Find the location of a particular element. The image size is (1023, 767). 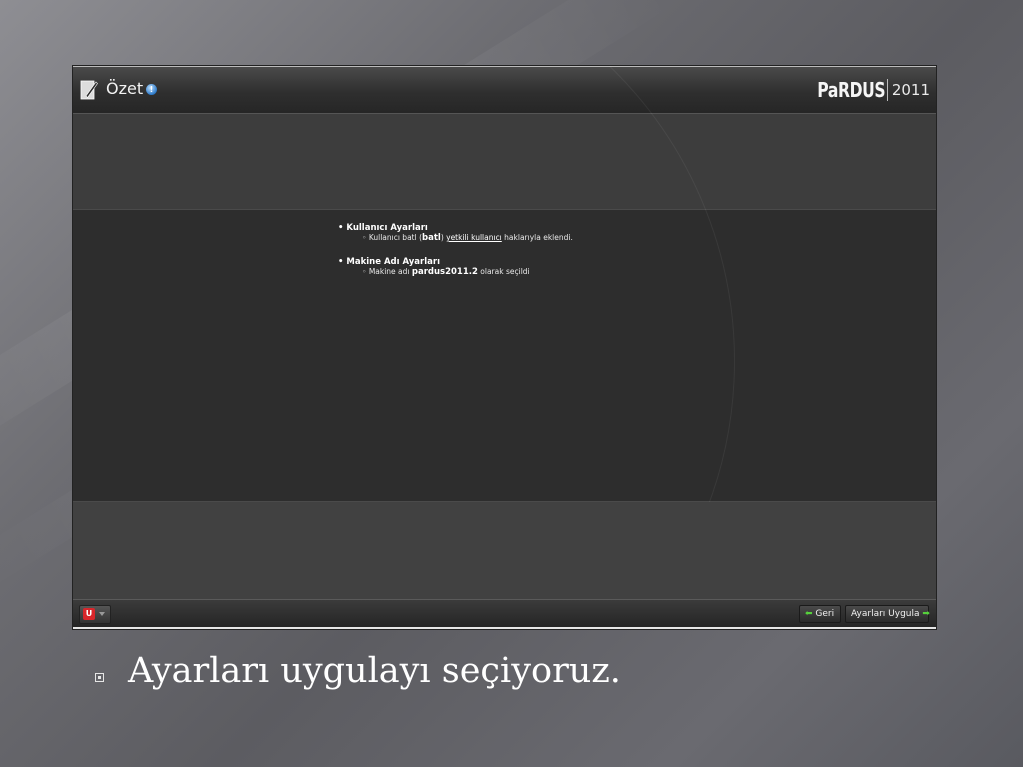

section-heading: Kullanıcı Ayarları is located at coordinates (387, 228).